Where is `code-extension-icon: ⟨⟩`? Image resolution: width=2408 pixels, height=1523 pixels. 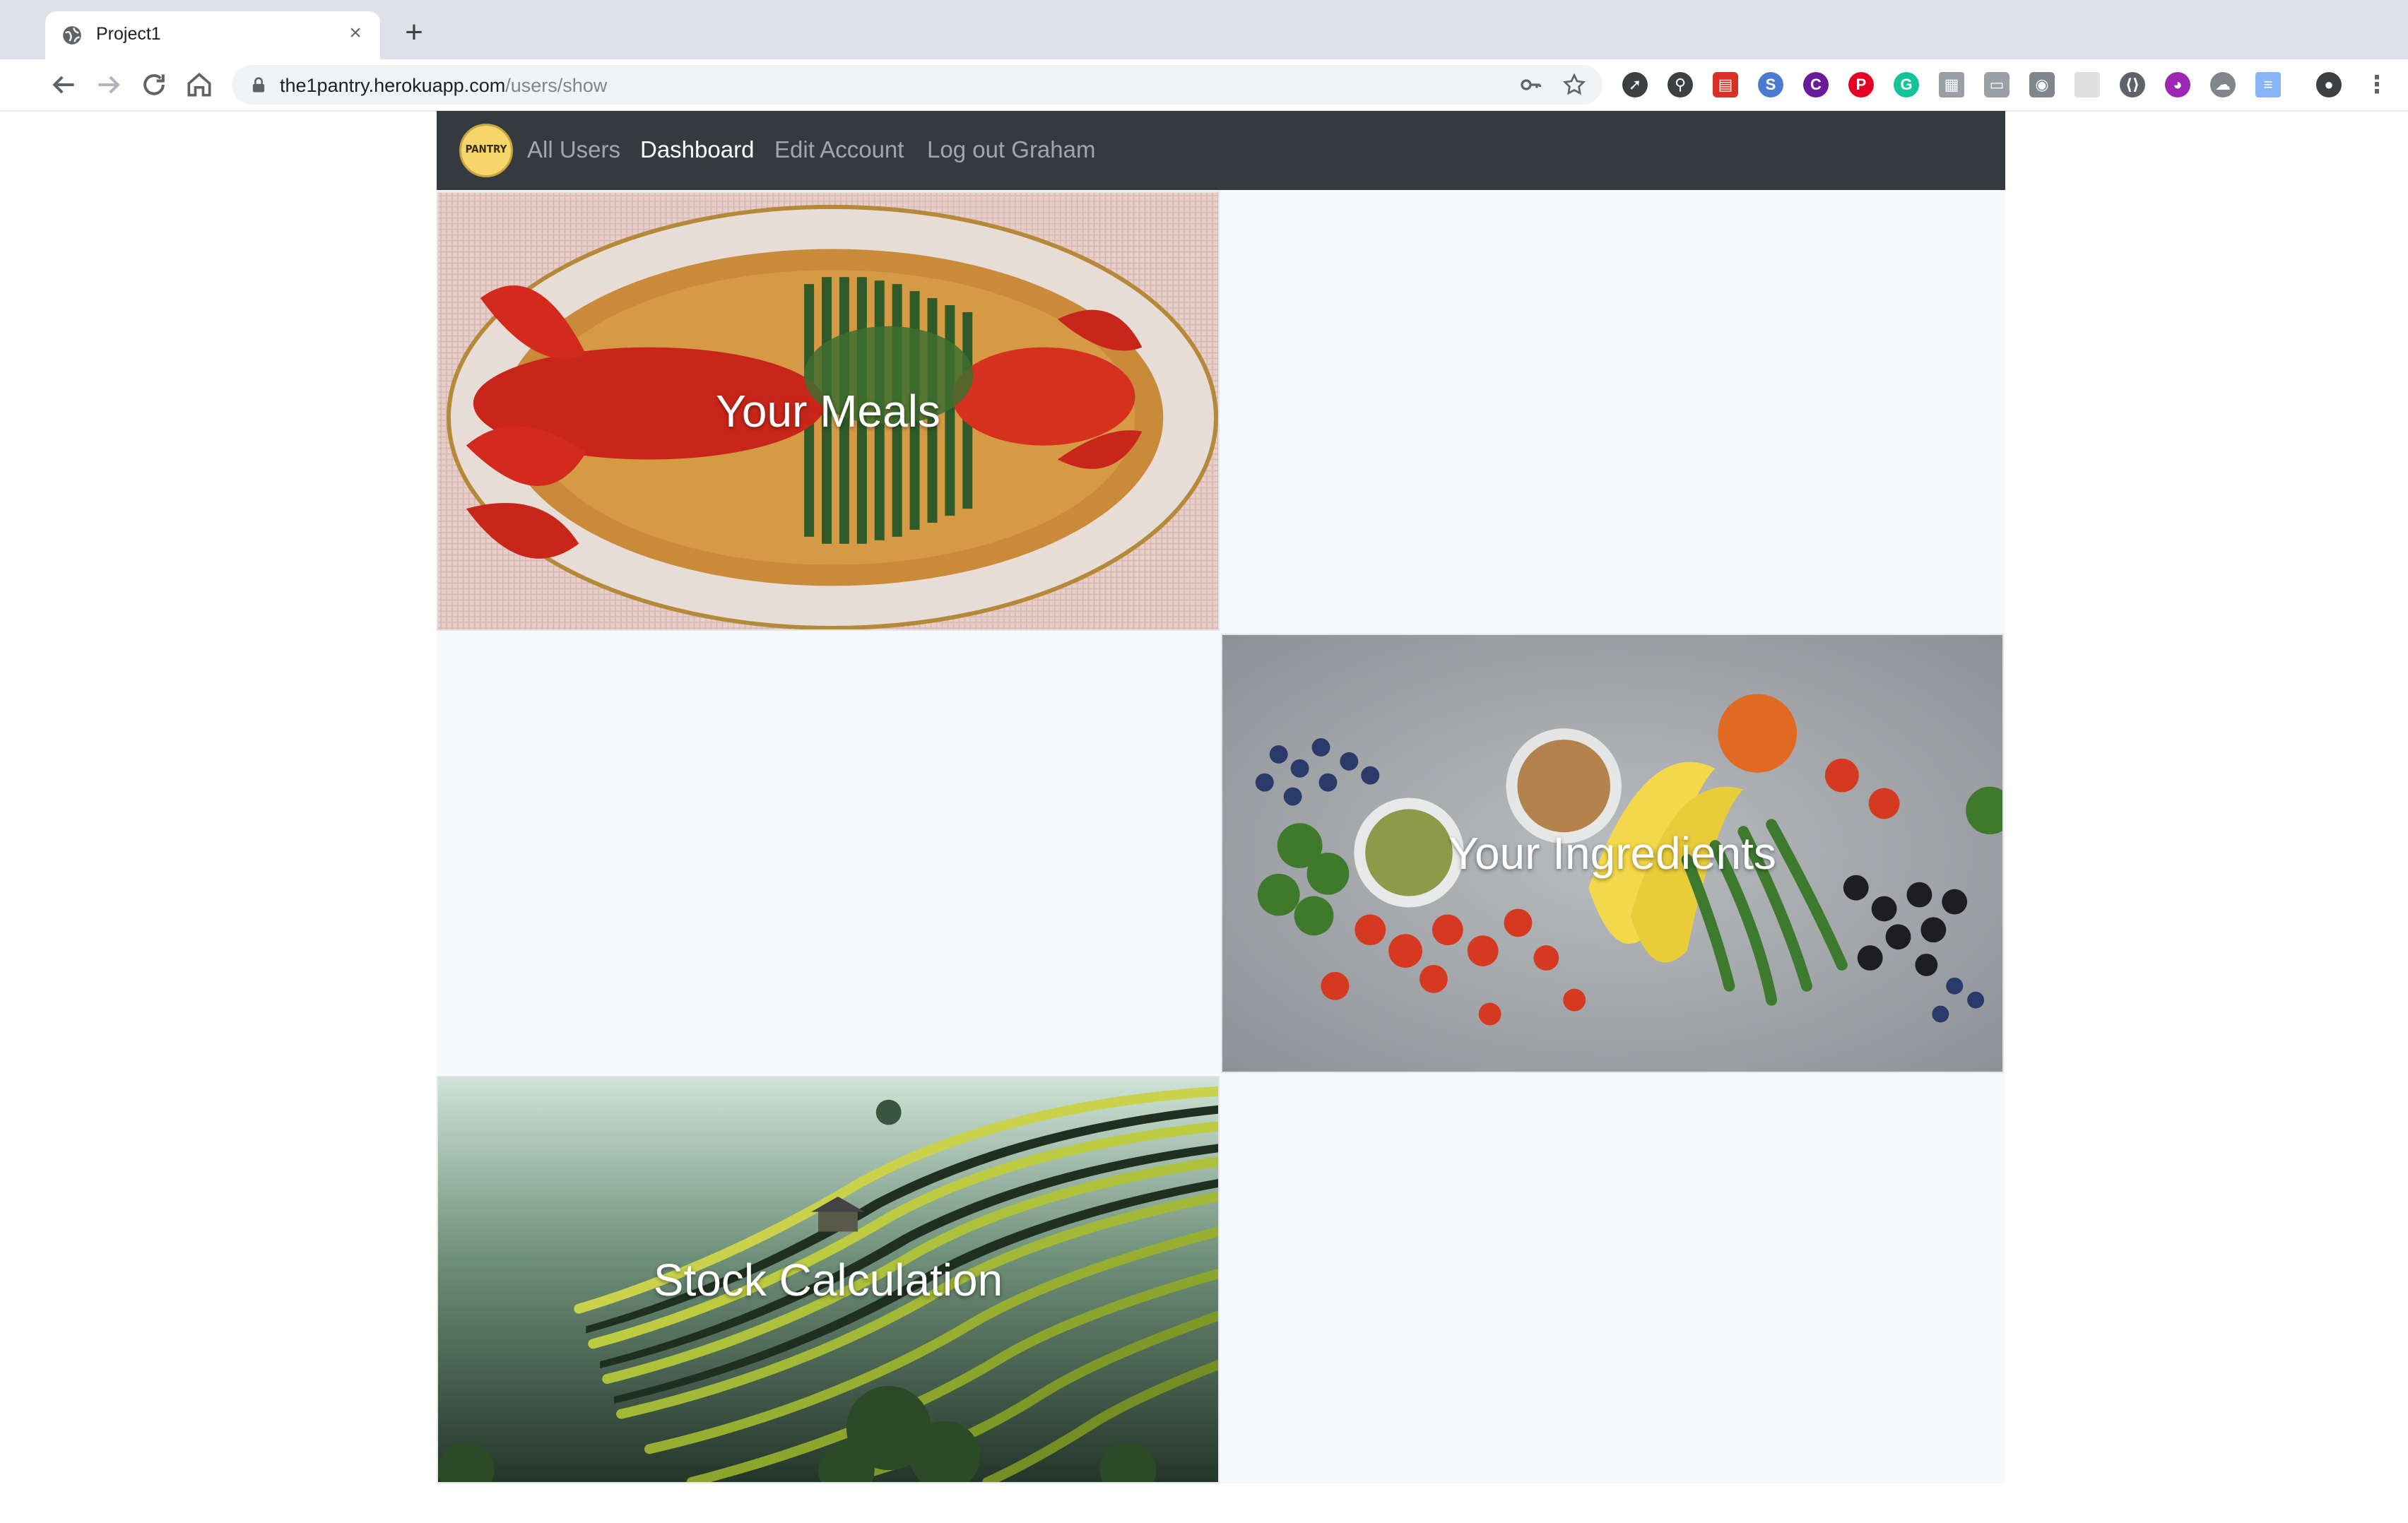
code-extension-icon: ⟨⟩ is located at coordinates (2132, 84).